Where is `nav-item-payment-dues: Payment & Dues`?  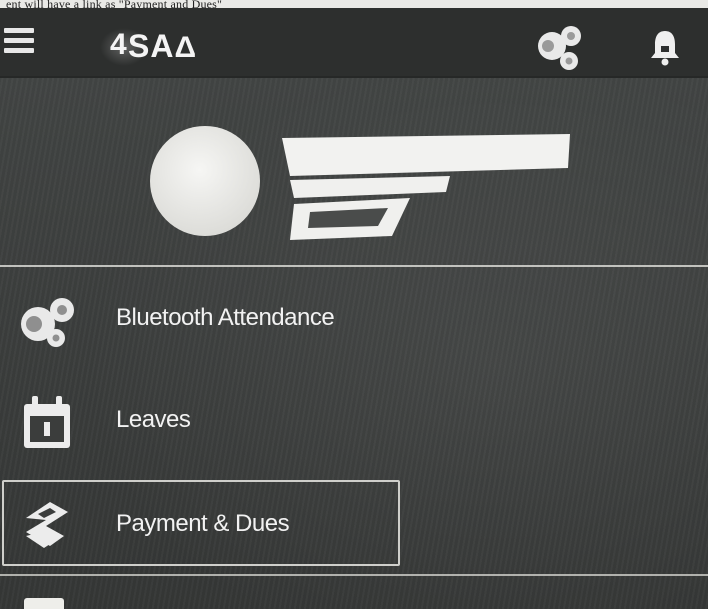 nav-item-payment-dues: Payment & Dues is located at coordinates (354, 527).